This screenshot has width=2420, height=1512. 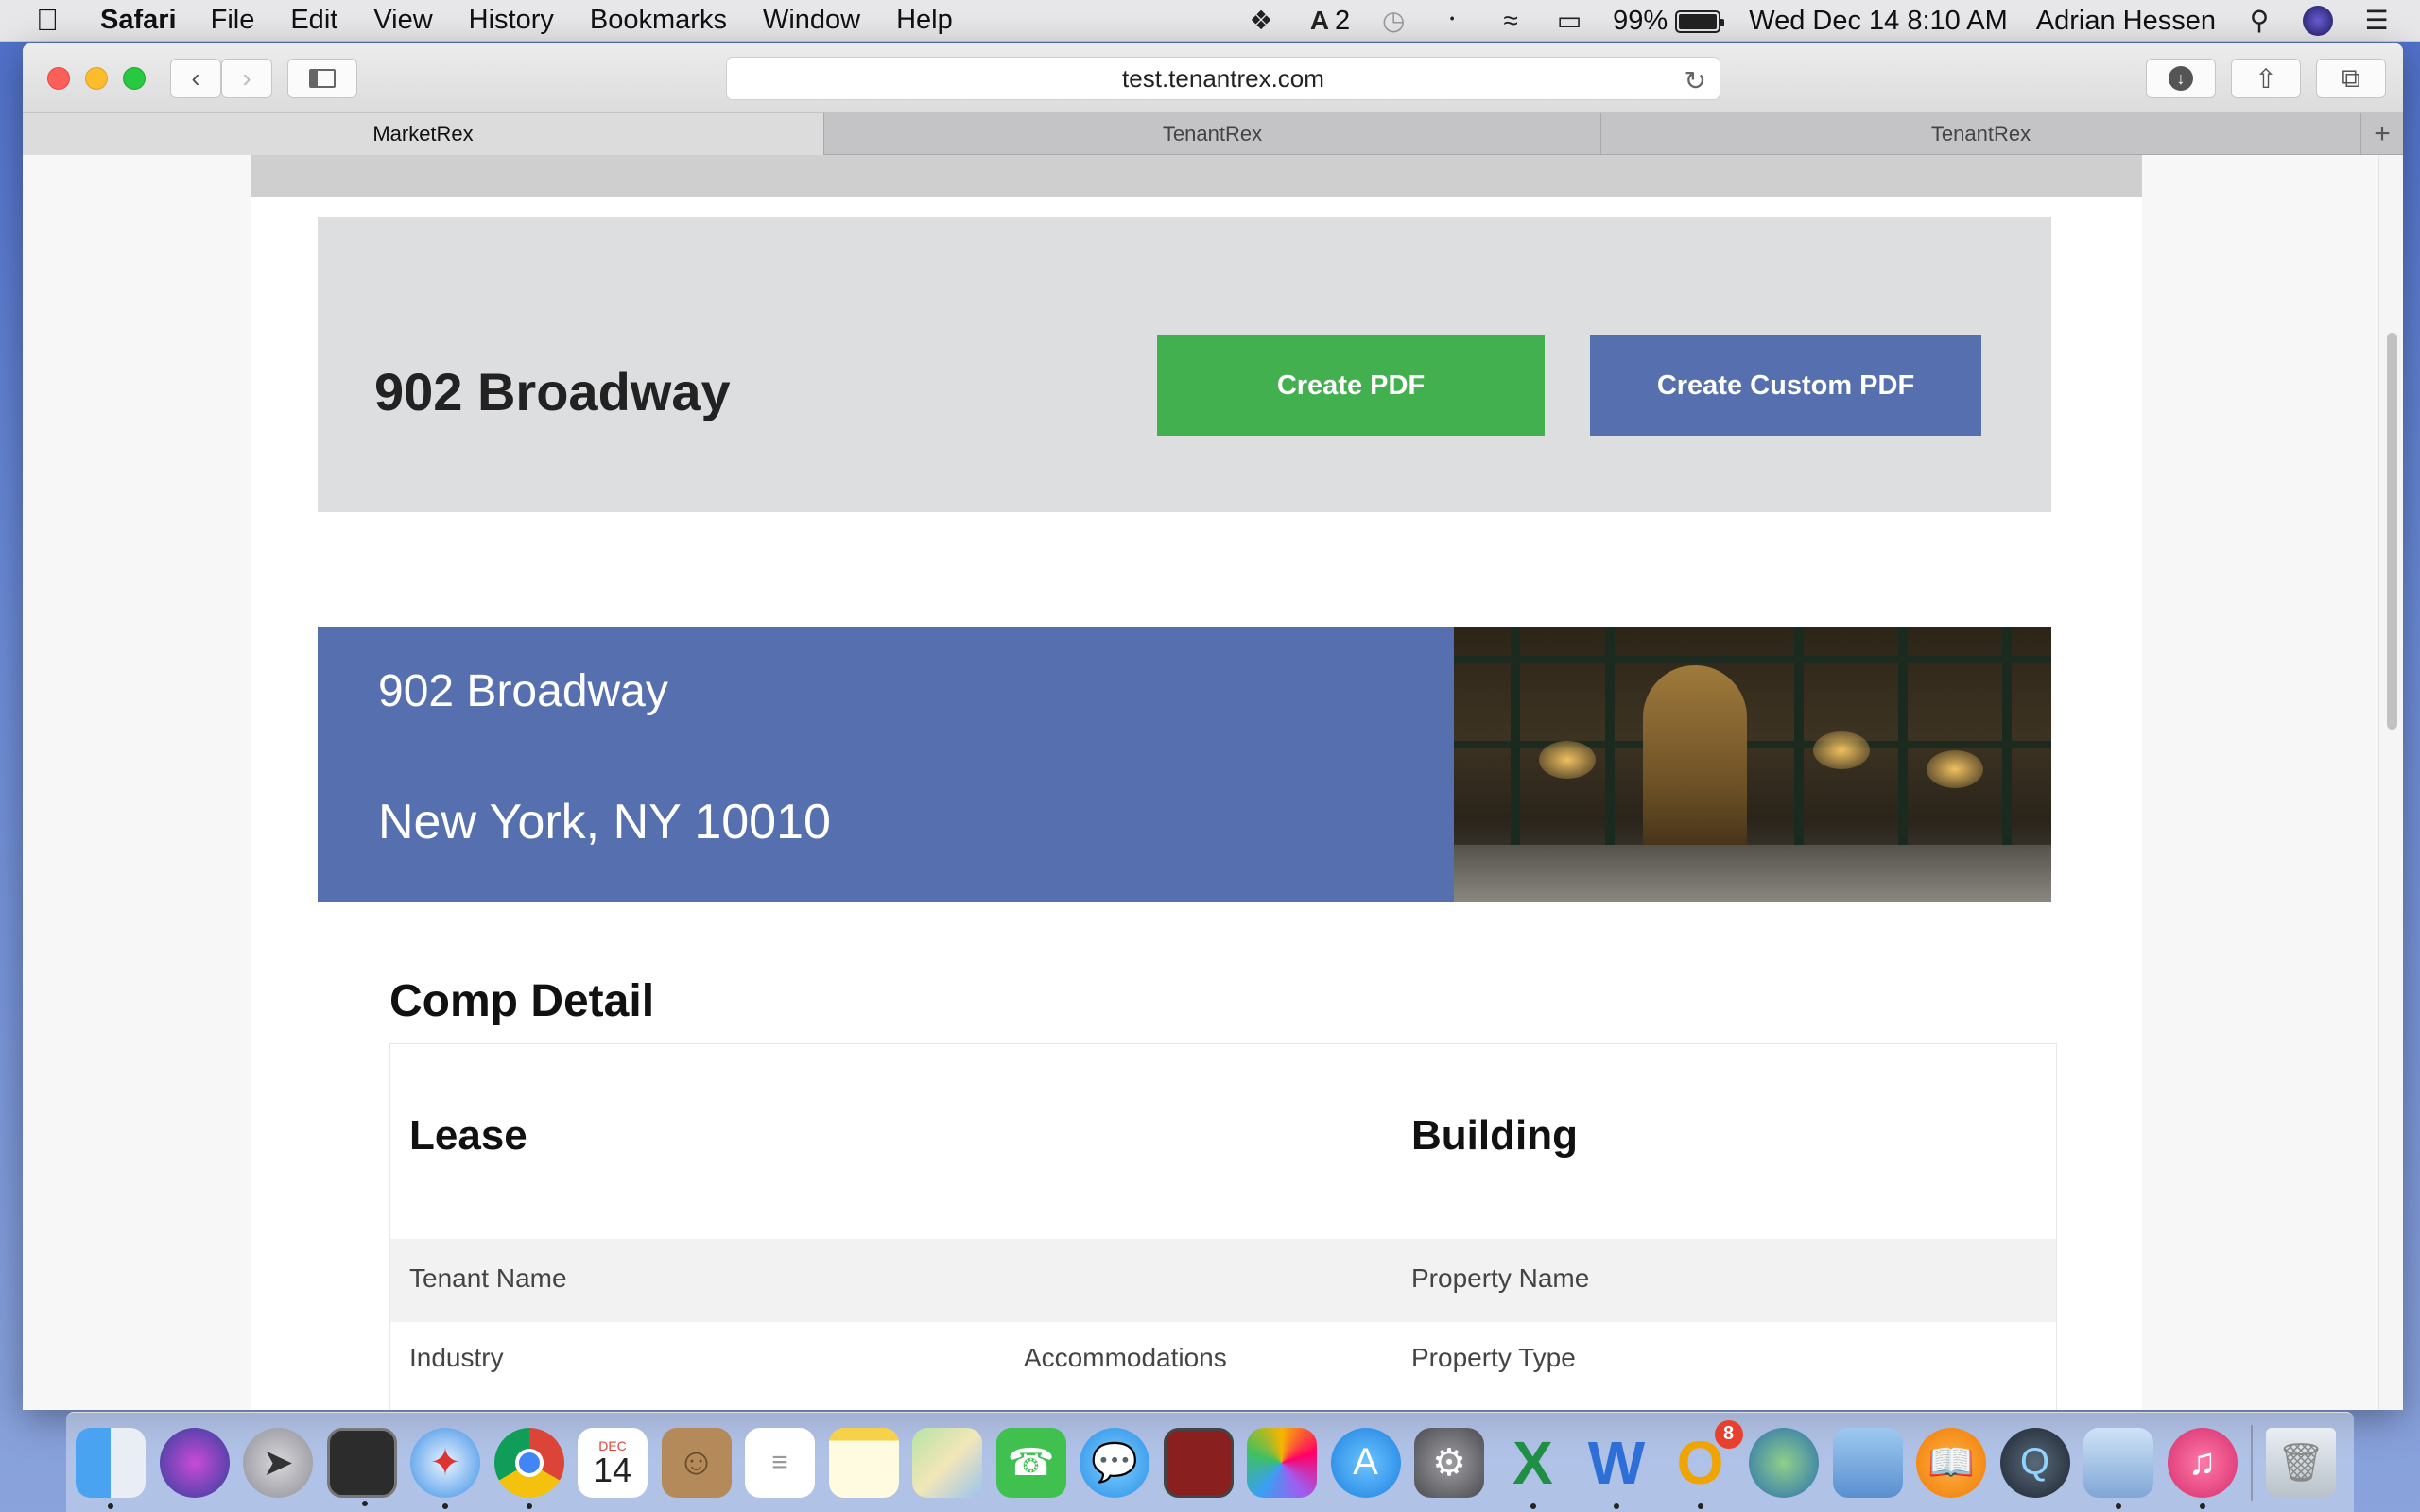 What do you see at coordinates (1867, 1462) in the screenshot?
I see `remote-desktop-icon` at bounding box center [1867, 1462].